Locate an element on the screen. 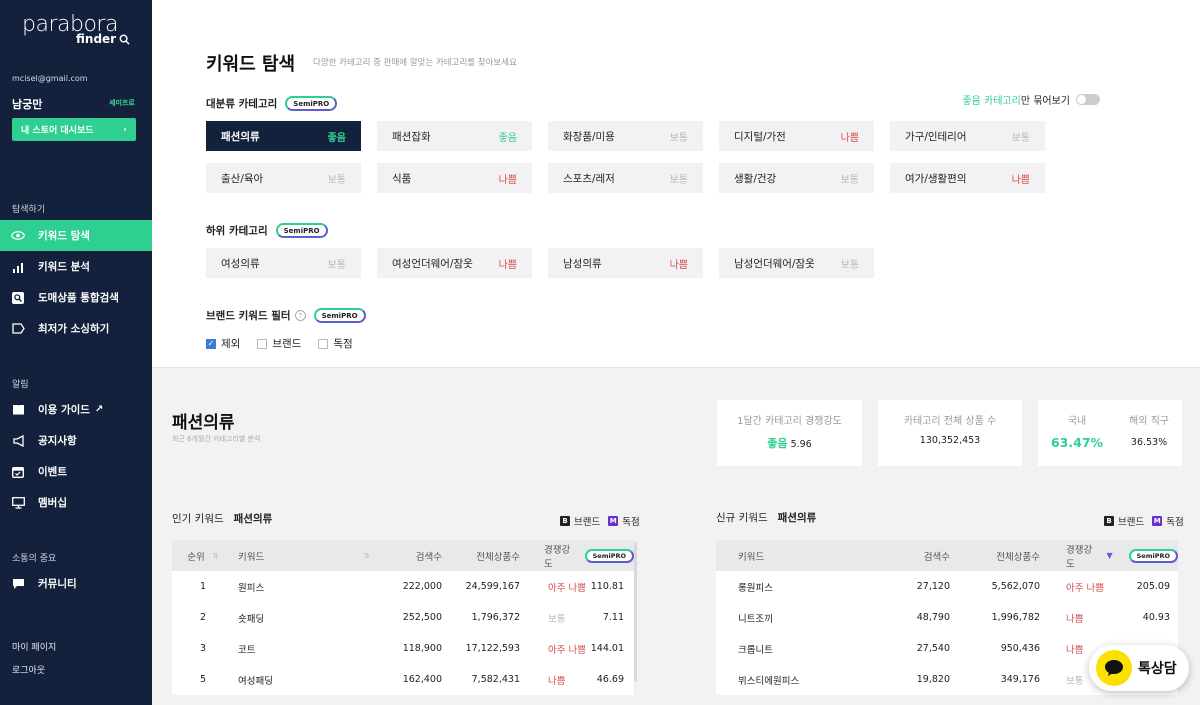  table-row: 2 숏패딩 252,500 1,796,372 보통 7.11 is located at coordinates (403, 617).